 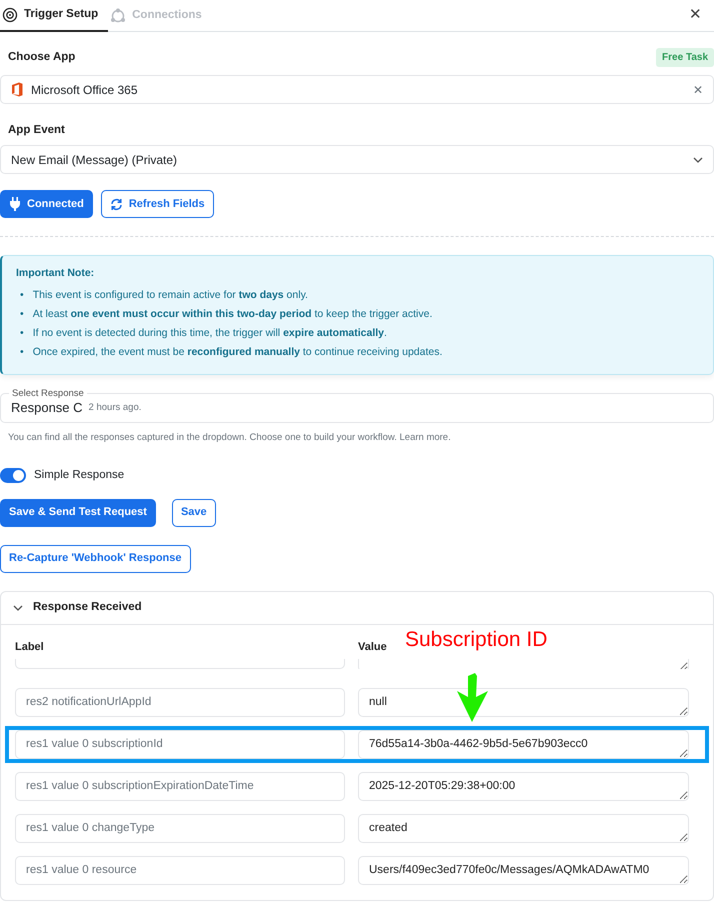 I want to click on close-button: ✕, so click(x=695, y=15).